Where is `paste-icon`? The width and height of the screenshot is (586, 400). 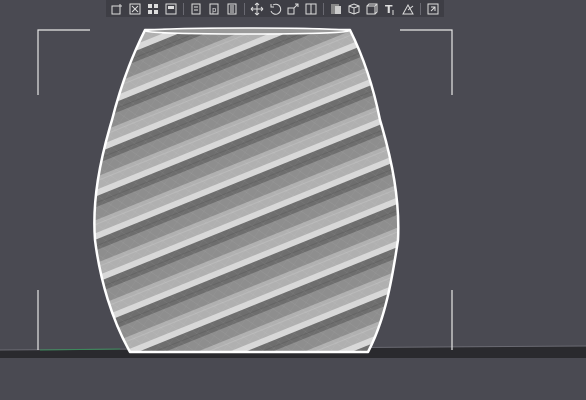 paste-icon is located at coordinates (232, 9).